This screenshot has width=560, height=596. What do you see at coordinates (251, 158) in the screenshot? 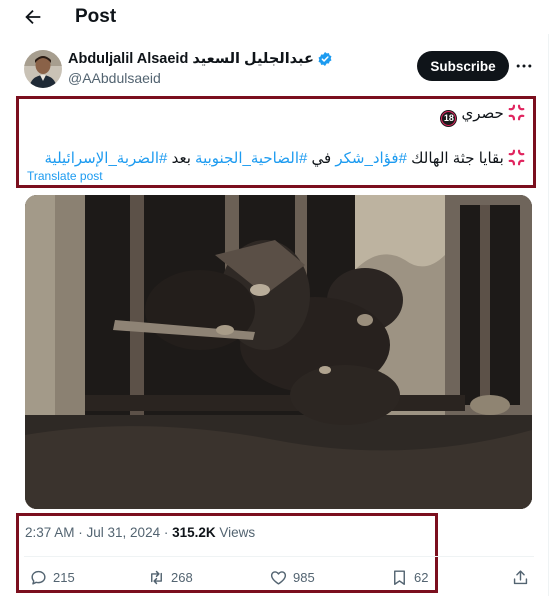
I see `hashtag-link: #الضاحية_الجنوبية` at bounding box center [251, 158].